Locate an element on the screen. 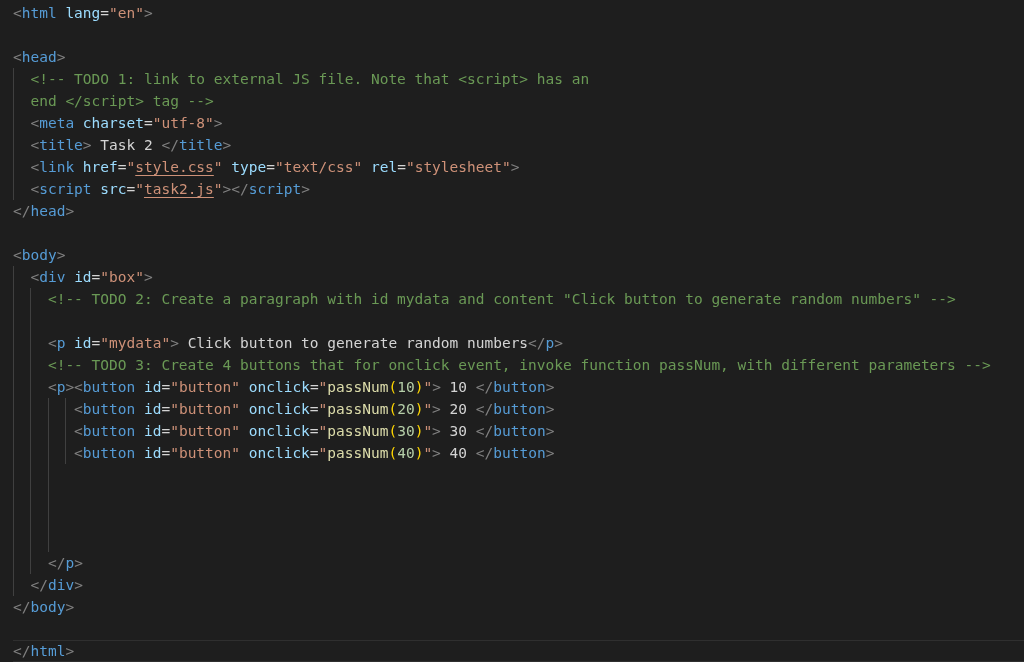  code-line: <meta charset="utf-8"> is located at coordinates (126, 123).